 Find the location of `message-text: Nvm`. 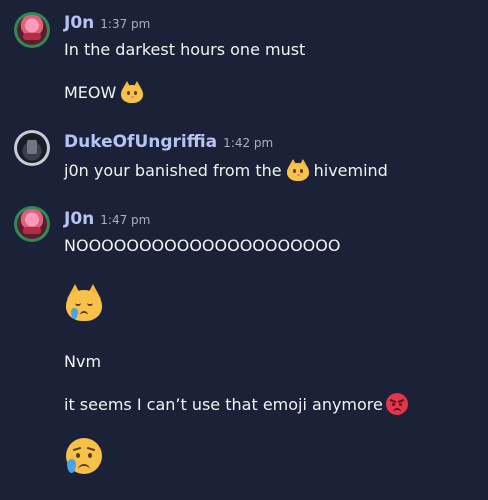

message-text: Nvm is located at coordinates (82, 361).